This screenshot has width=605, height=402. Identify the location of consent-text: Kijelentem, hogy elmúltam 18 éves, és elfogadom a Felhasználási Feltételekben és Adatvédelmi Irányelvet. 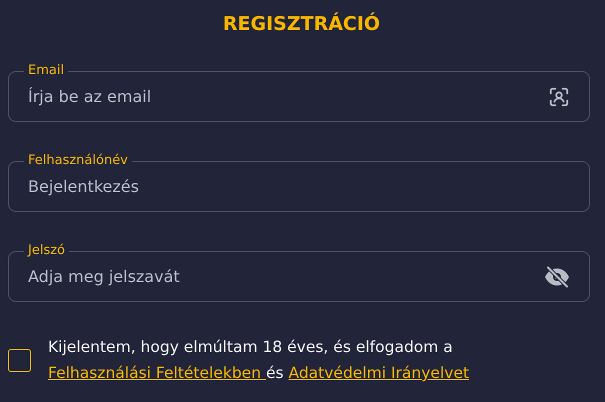
(259, 360).